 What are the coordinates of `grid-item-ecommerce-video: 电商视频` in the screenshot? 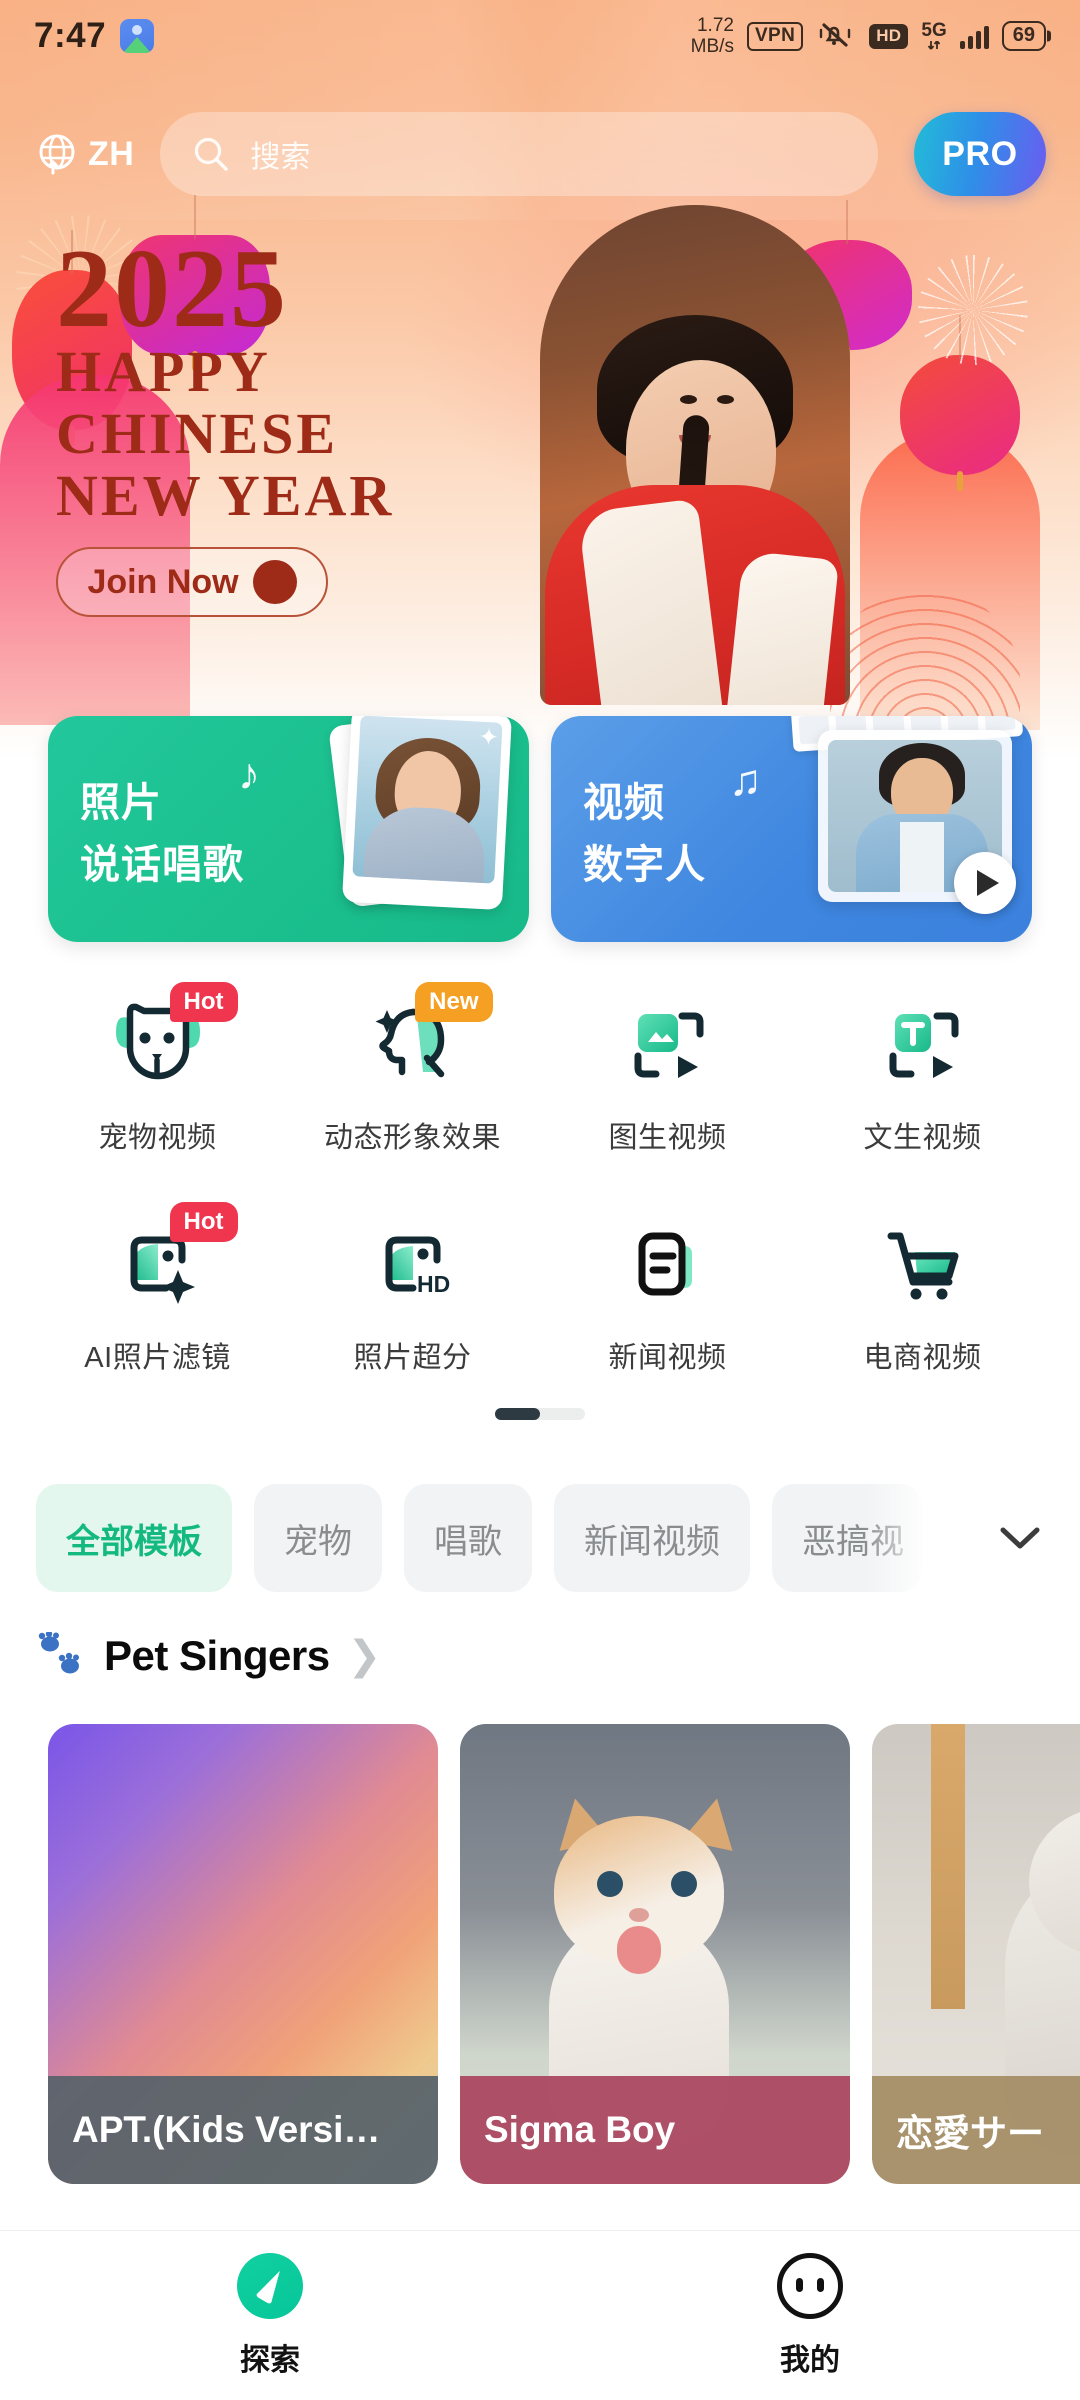 It's located at (922, 1288).